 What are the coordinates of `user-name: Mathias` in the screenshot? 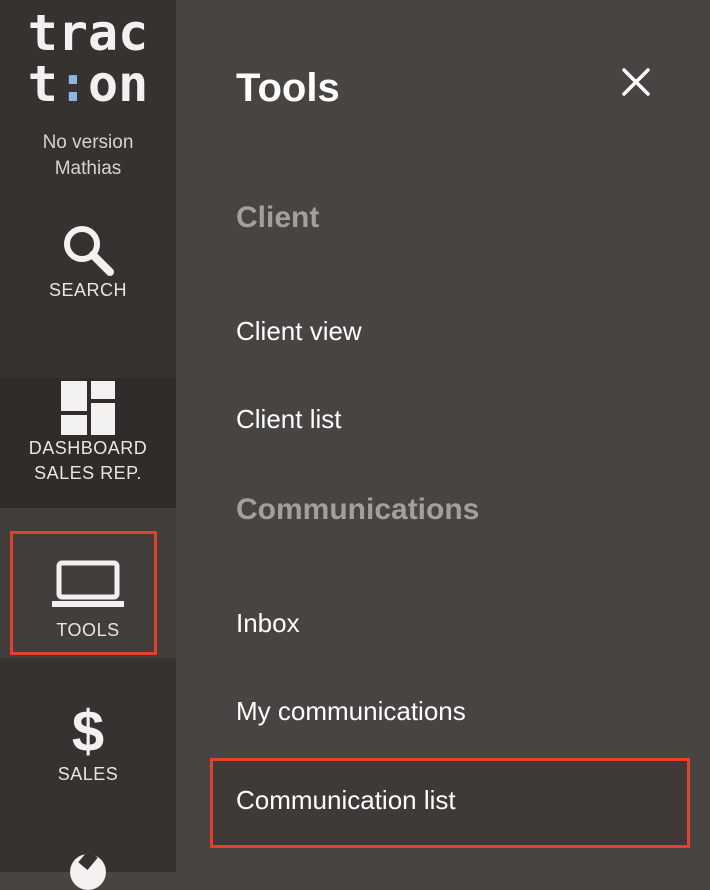 It's located at (88, 168).